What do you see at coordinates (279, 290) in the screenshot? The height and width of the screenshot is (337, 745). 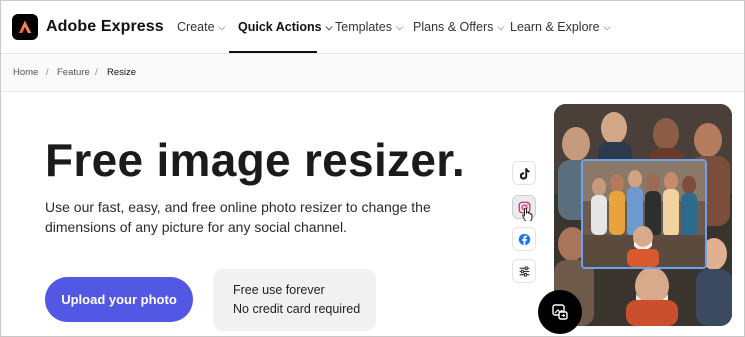 I see `info-line-free: Free use forever` at bounding box center [279, 290].